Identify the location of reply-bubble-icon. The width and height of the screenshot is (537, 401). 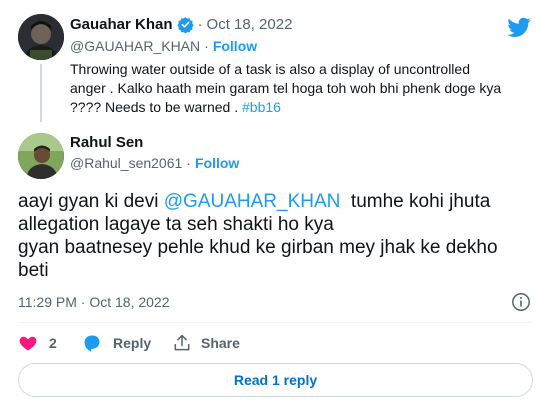
(92, 343).